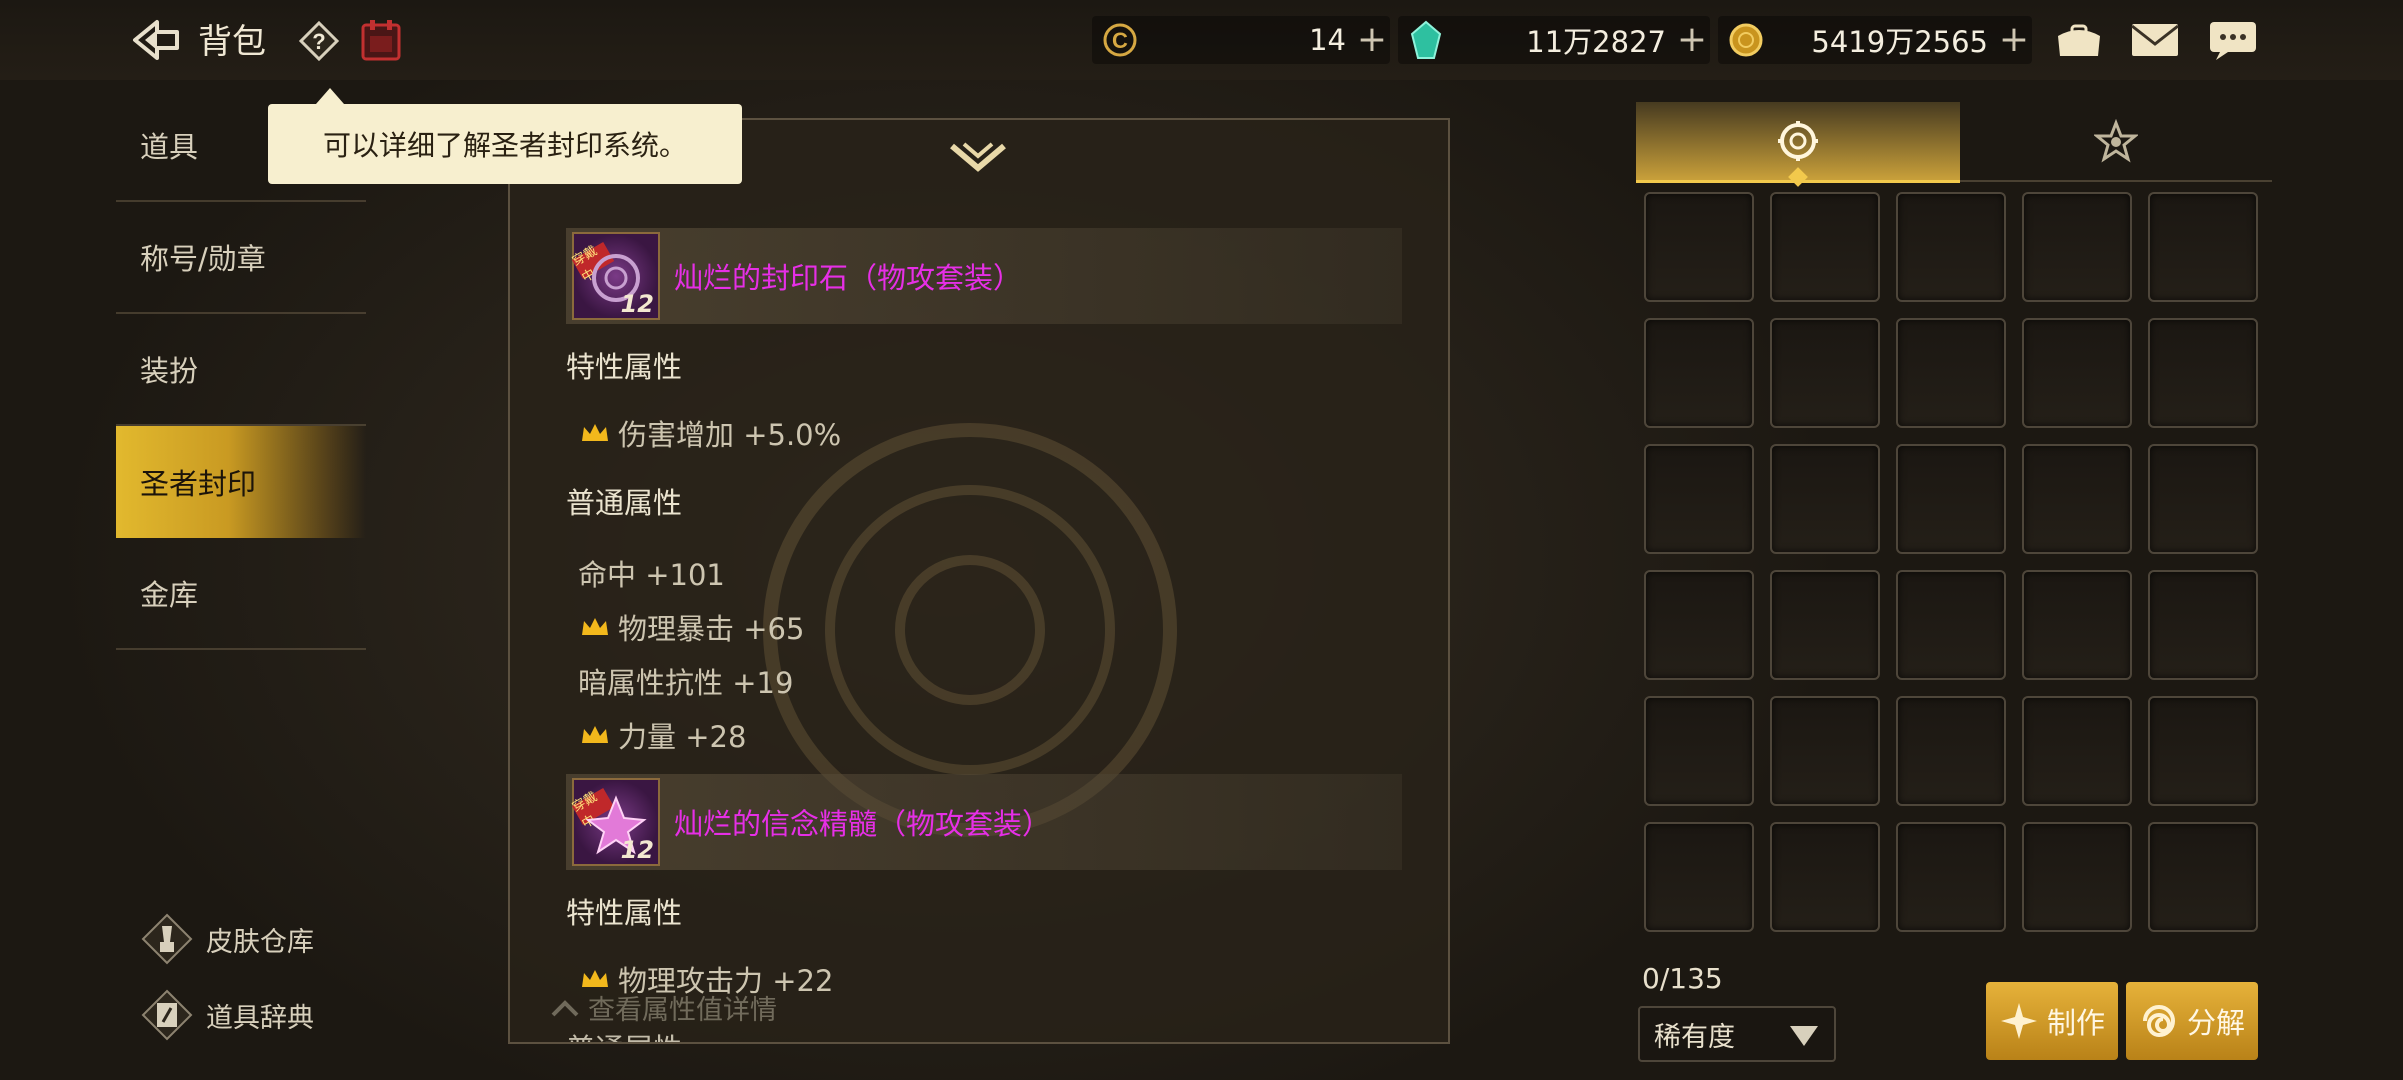 This screenshot has height=1080, width=2403. I want to click on crystal-value: 11万2827, so click(1596, 42).